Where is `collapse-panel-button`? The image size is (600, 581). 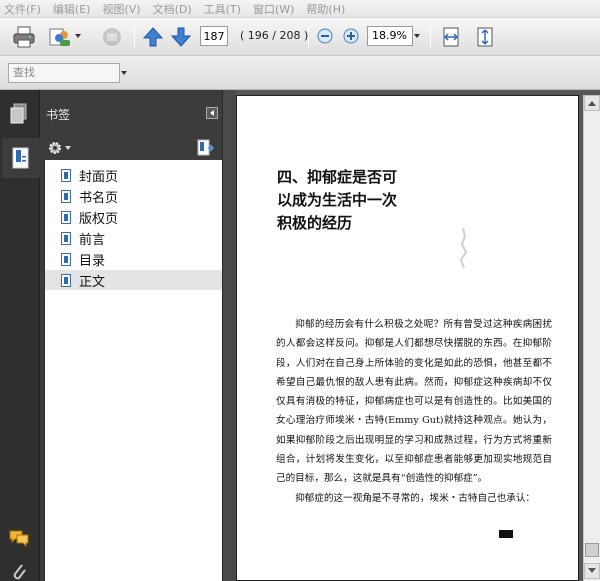 collapse-panel-button is located at coordinates (212, 113).